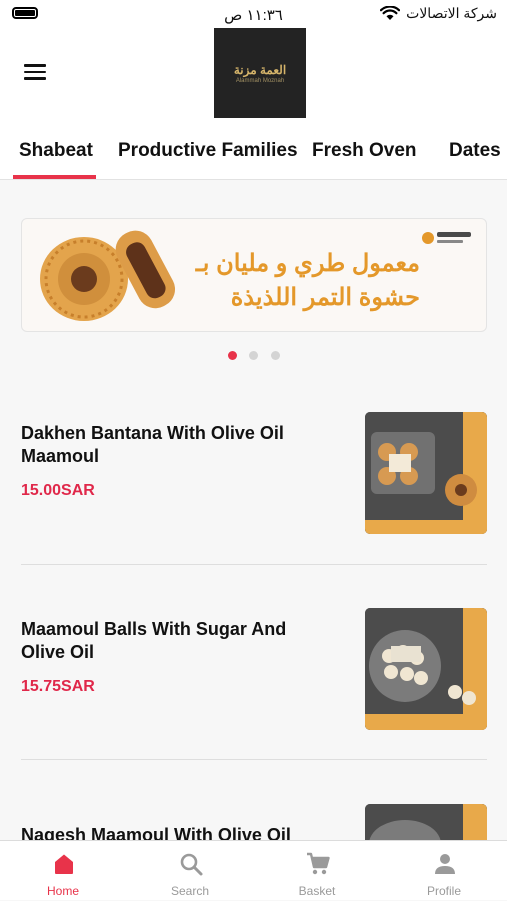  I want to click on search-icon, so click(191, 864).